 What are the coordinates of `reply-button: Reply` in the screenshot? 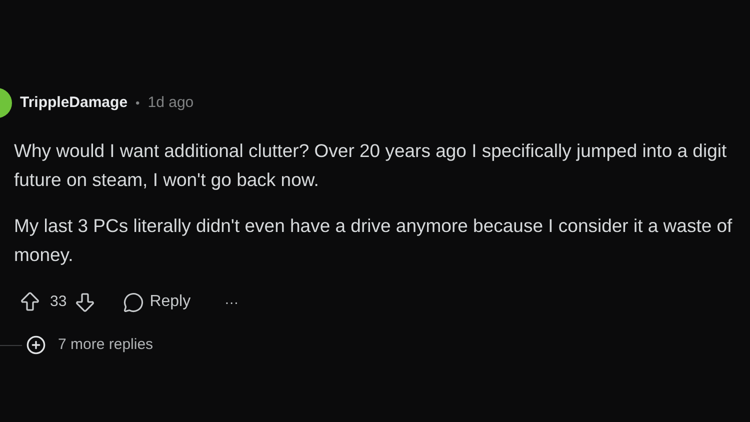 It's located at (156, 302).